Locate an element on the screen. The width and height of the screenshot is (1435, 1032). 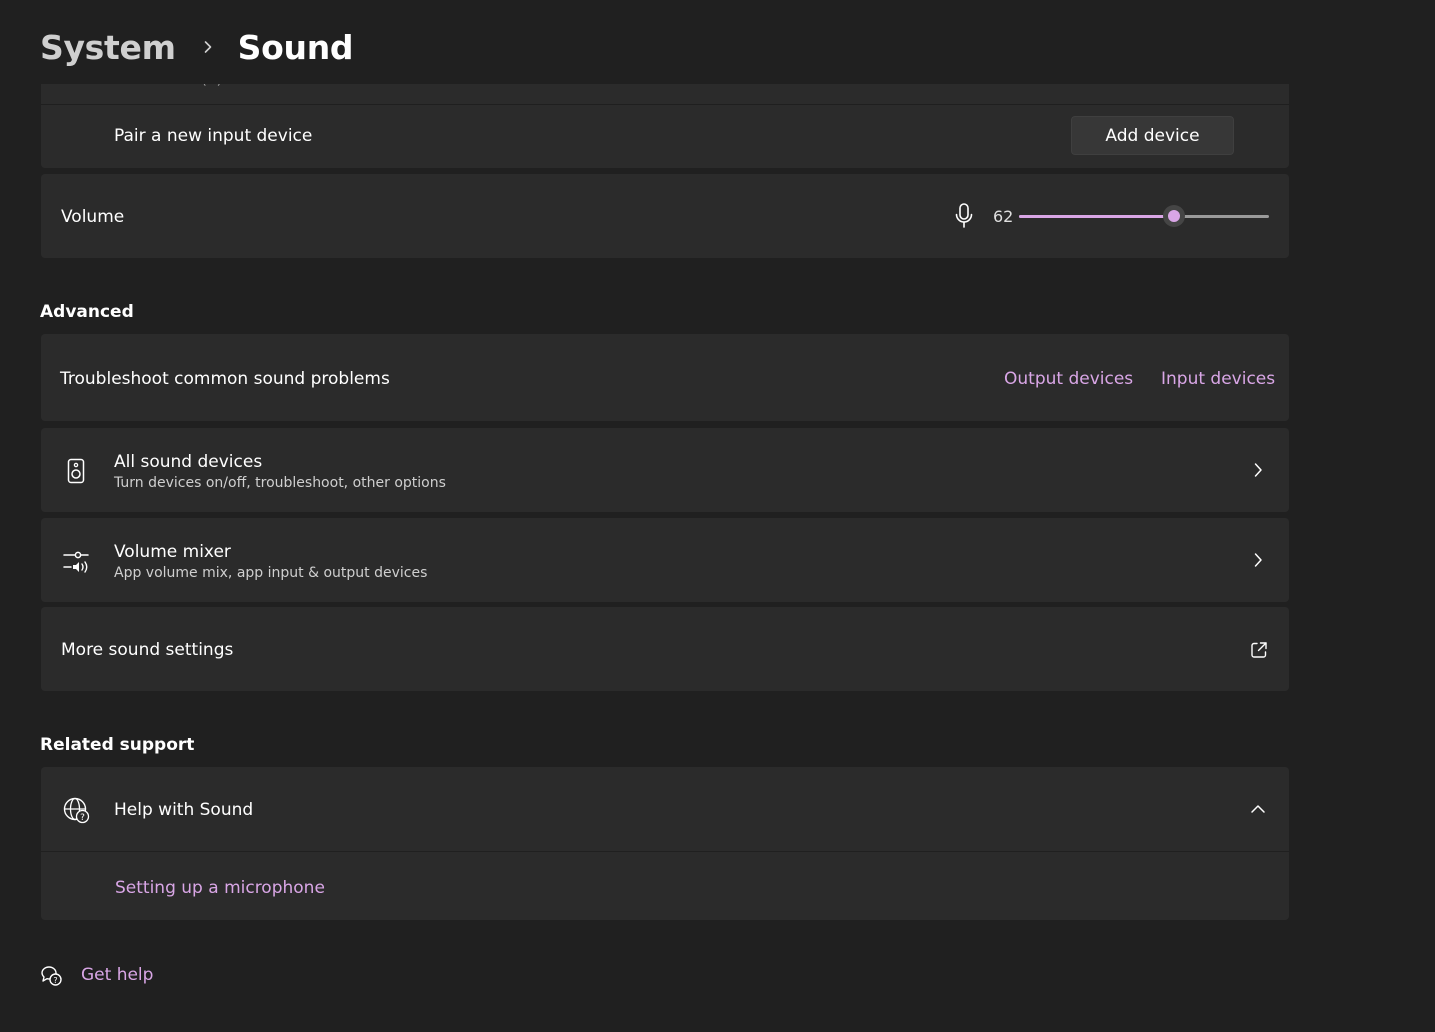
page-title: Sound is located at coordinates (295, 47).